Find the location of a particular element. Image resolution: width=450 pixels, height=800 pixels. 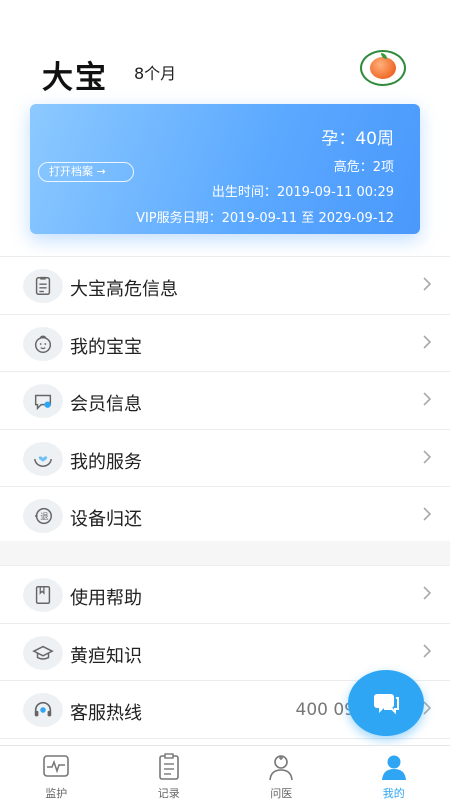

menu-item-high-risk: 大宝高危信息 is located at coordinates (225, 286).